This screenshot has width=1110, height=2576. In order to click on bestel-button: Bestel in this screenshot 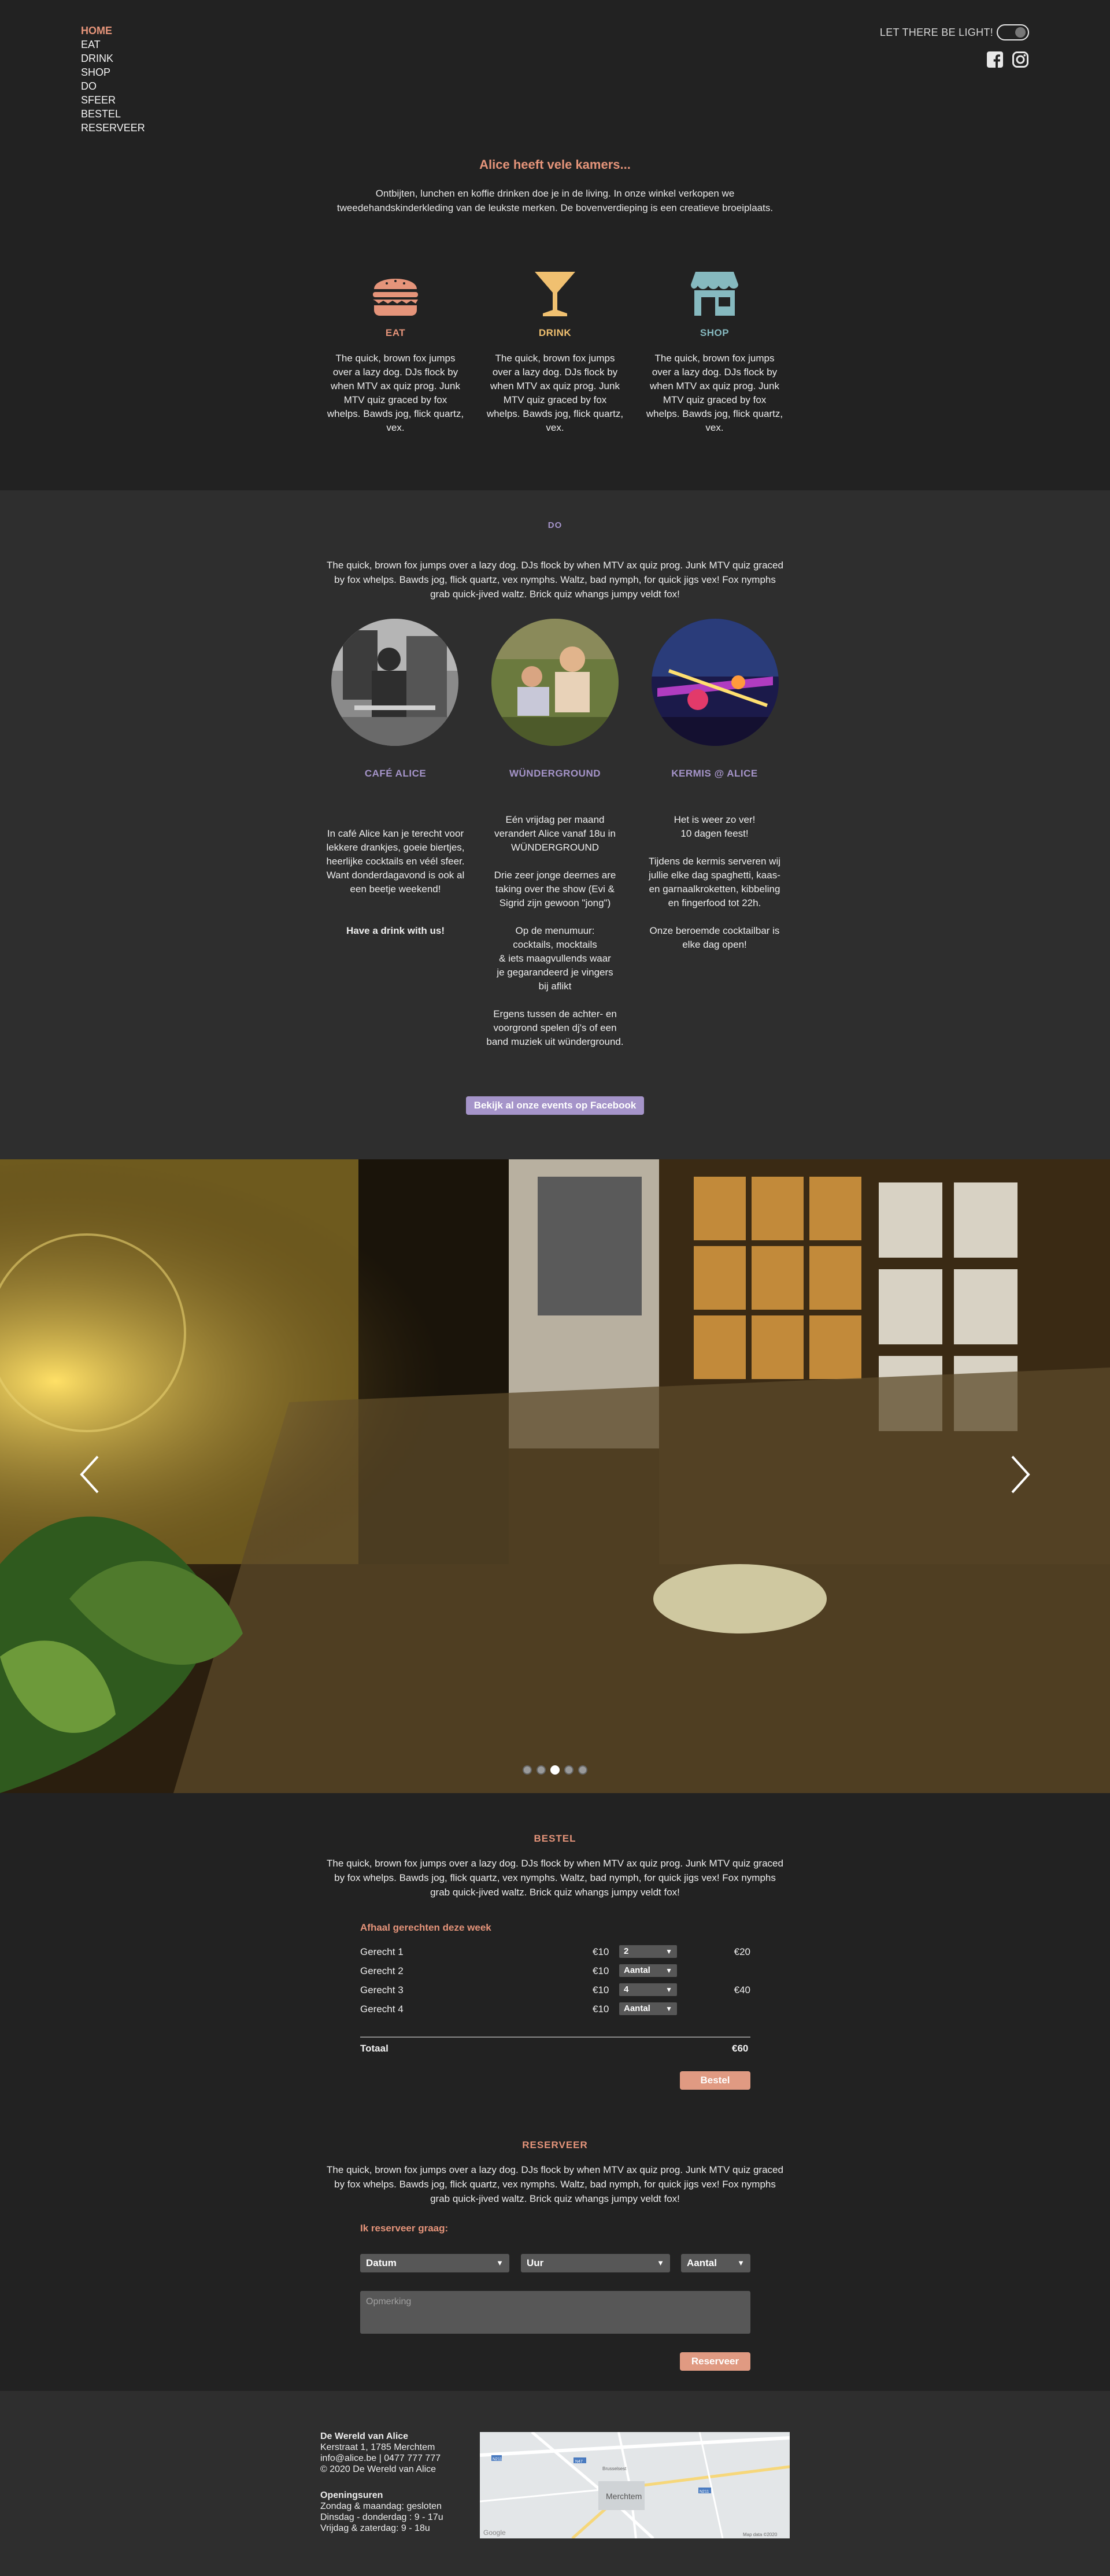, I will do `click(715, 2080)`.